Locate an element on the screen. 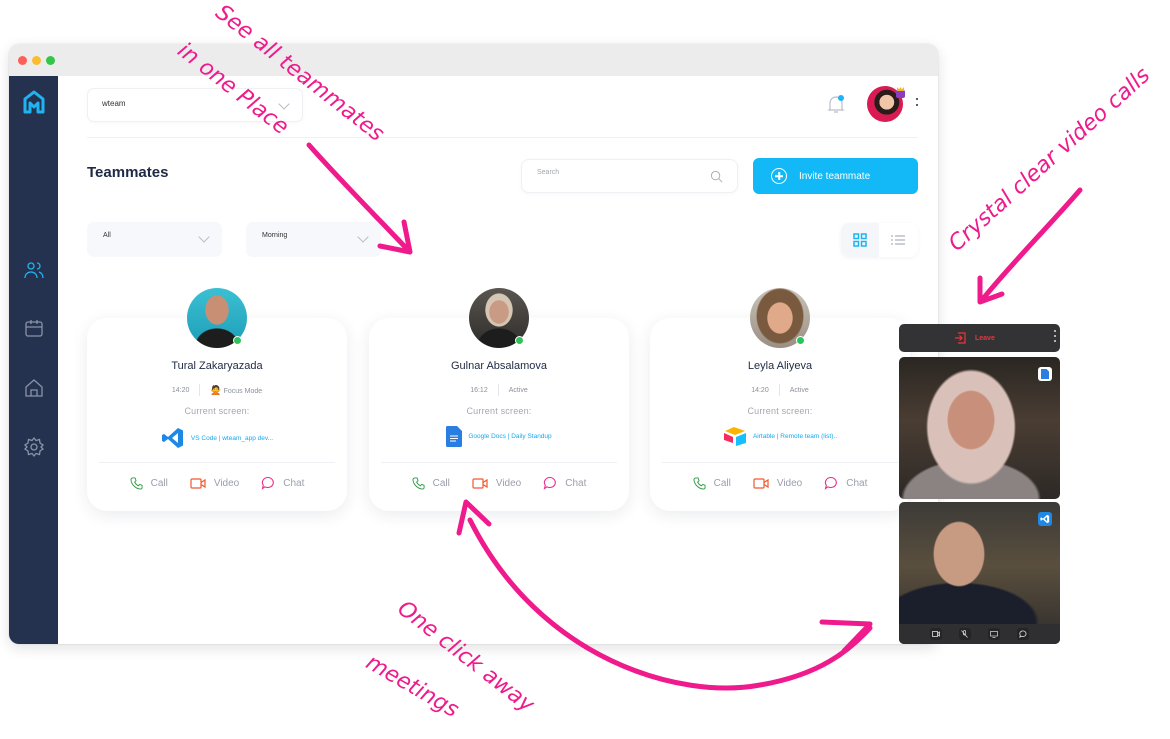  current-screen-link: Google Docs | Daily Standup is located at coordinates (499, 436).